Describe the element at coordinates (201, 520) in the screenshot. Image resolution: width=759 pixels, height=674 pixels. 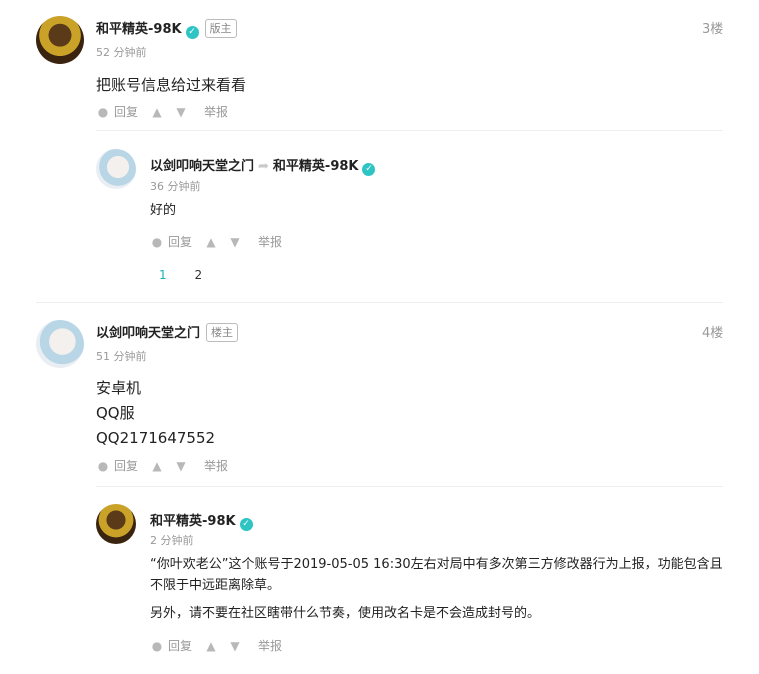
I see `reply-author: 和平精英-98K ✓` at that location.